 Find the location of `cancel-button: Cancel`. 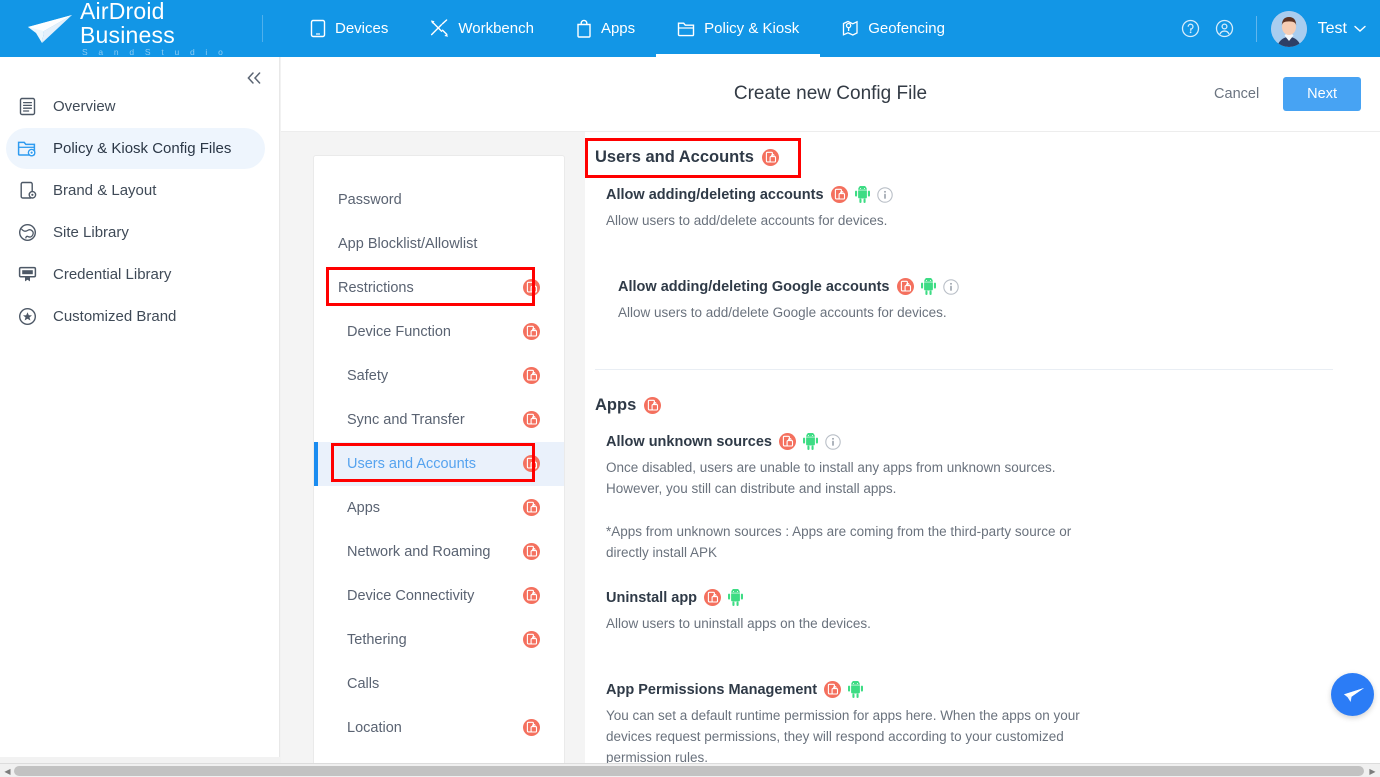

cancel-button: Cancel is located at coordinates (1236, 94).